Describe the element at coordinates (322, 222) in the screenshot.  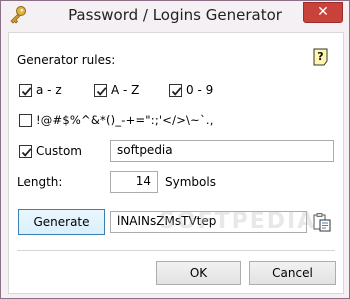
I see `copy-clipboard-icon` at that location.